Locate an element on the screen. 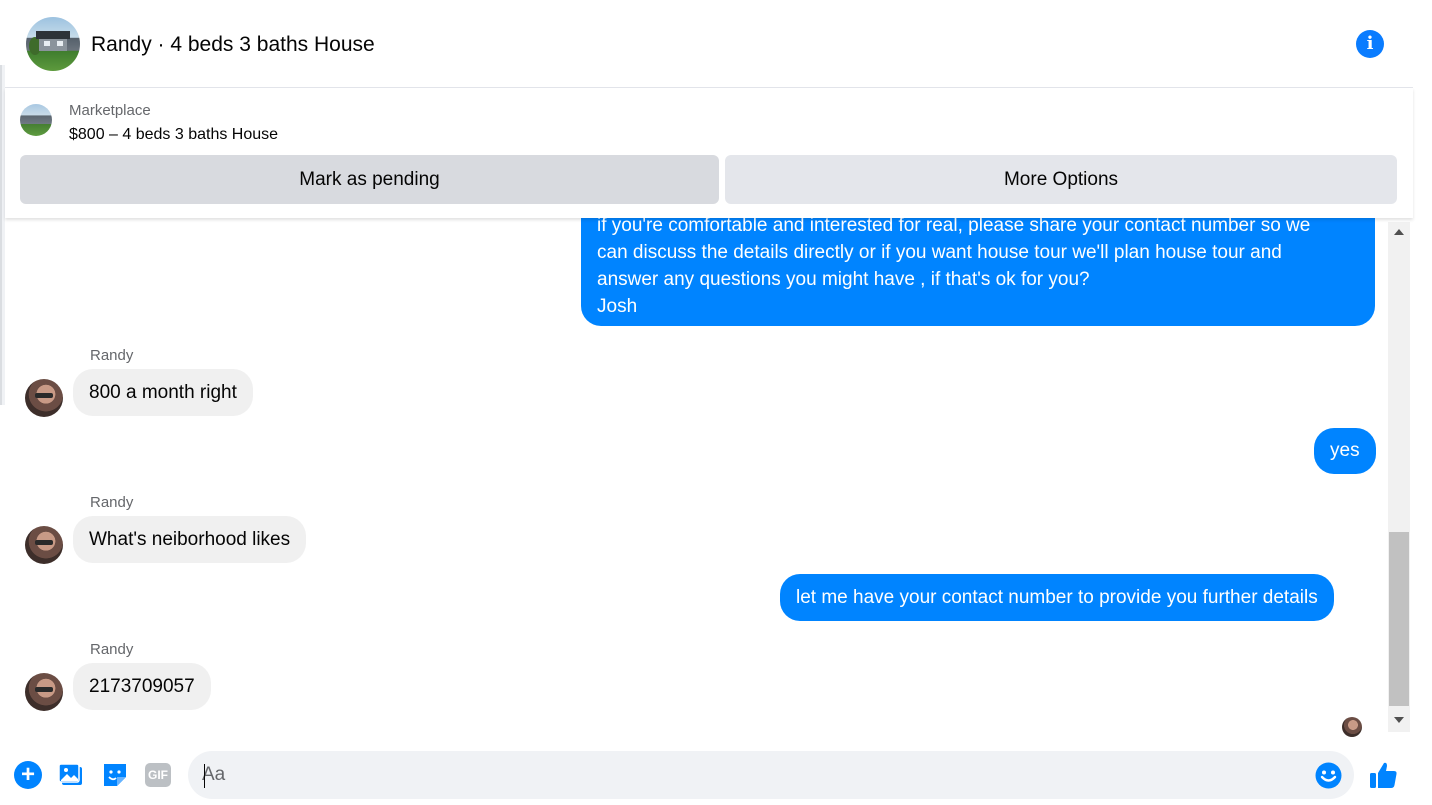  scroll-up-arrow is located at coordinates (1399, 232).